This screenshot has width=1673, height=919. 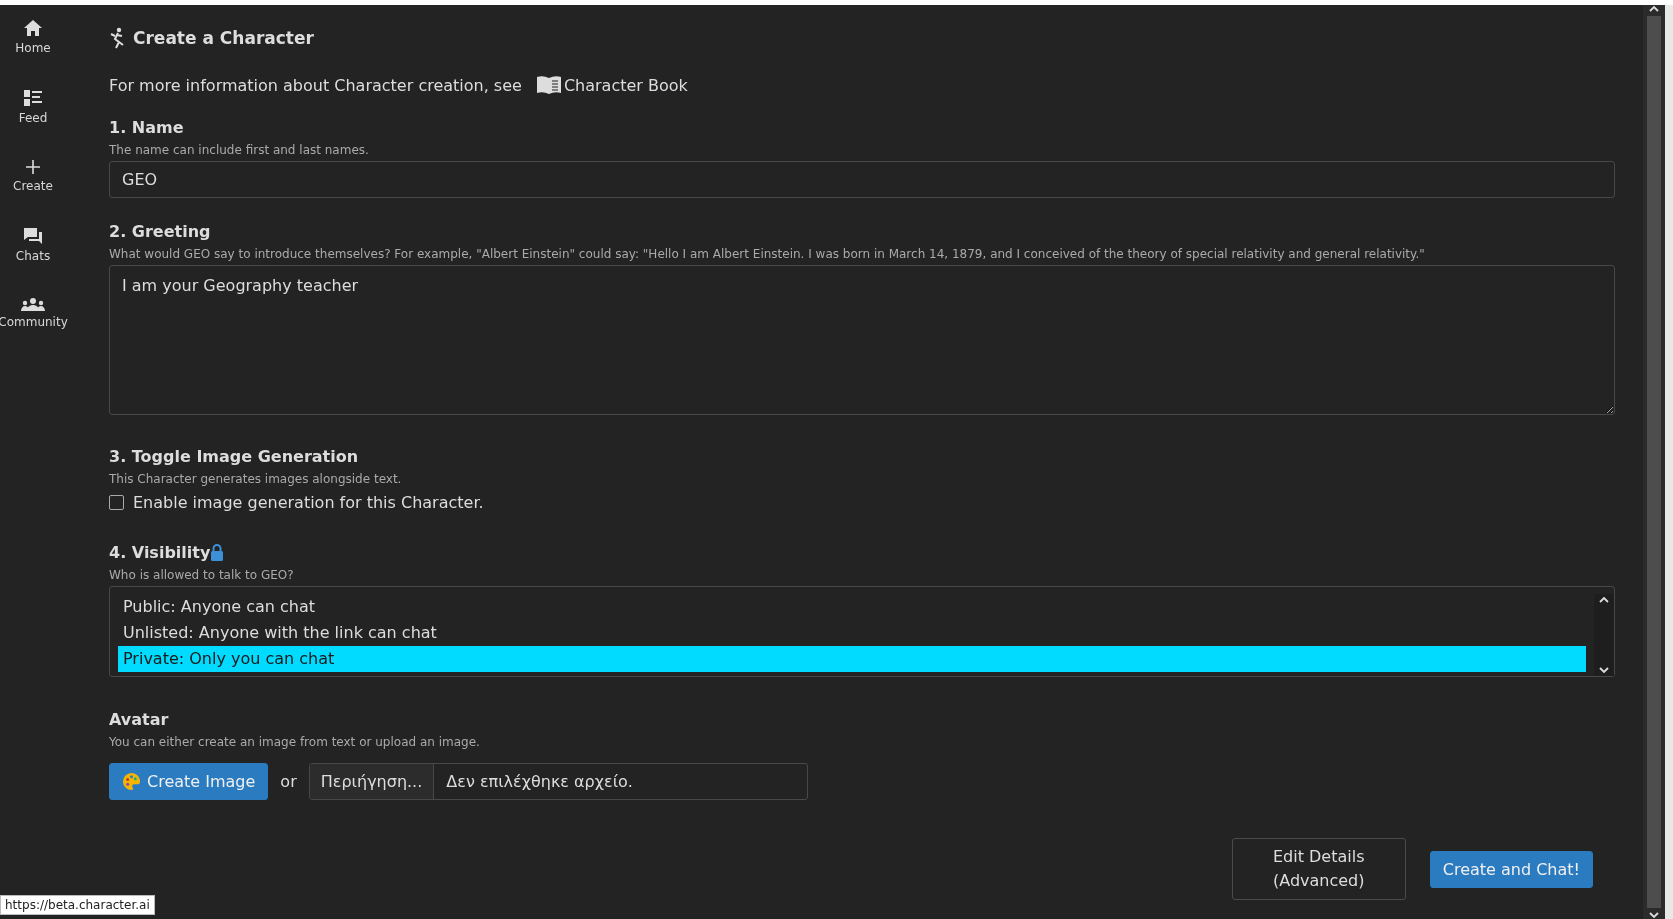 I want to click on file-input: Περιήγηση... Δεν επιλέχθηκε αρχείο., so click(x=558, y=781).